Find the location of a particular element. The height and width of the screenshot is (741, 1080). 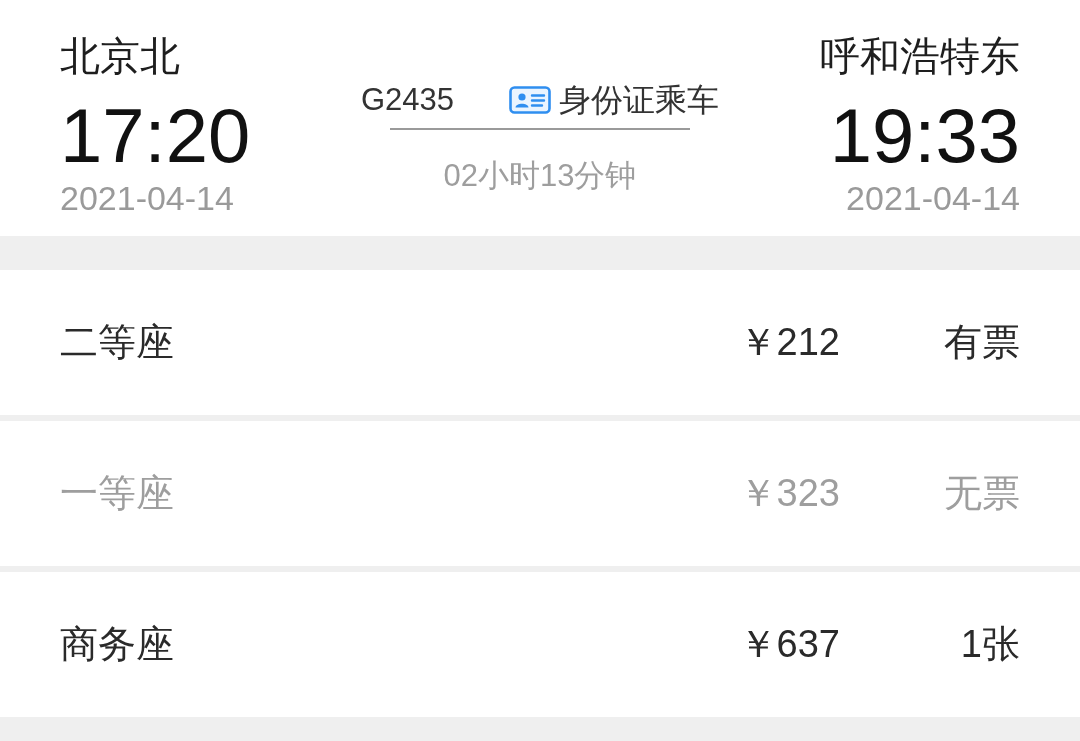

seat-price: ￥323 is located at coordinates (789, 493).